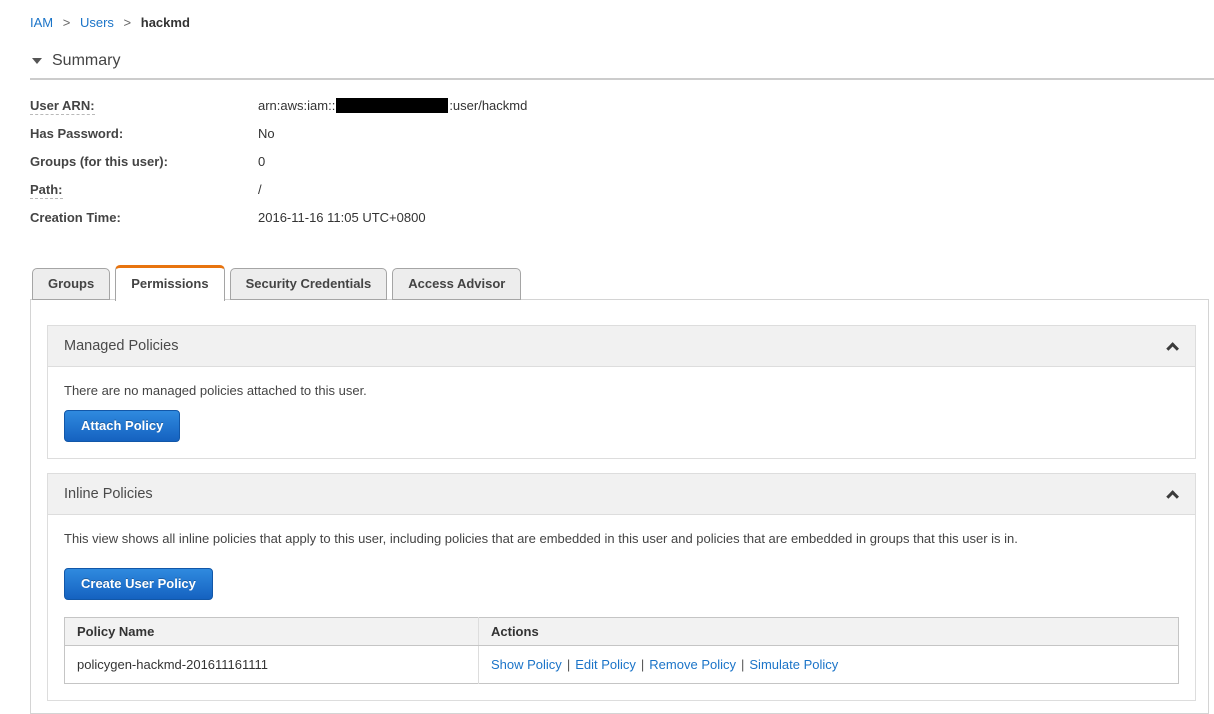 The height and width of the screenshot is (714, 1214). What do you see at coordinates (623, 61) in the screenshot?
I see `summary-section-header: Summary` at bounding box center [623, 61].